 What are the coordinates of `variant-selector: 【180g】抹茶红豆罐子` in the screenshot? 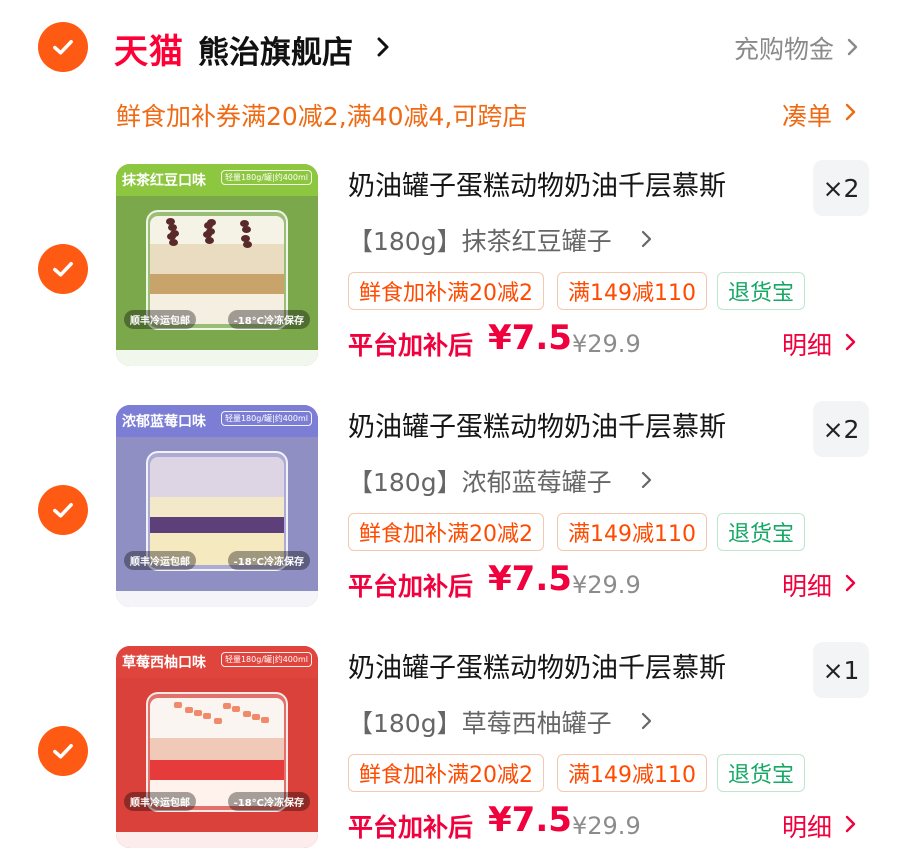 It's located at (480, 240).